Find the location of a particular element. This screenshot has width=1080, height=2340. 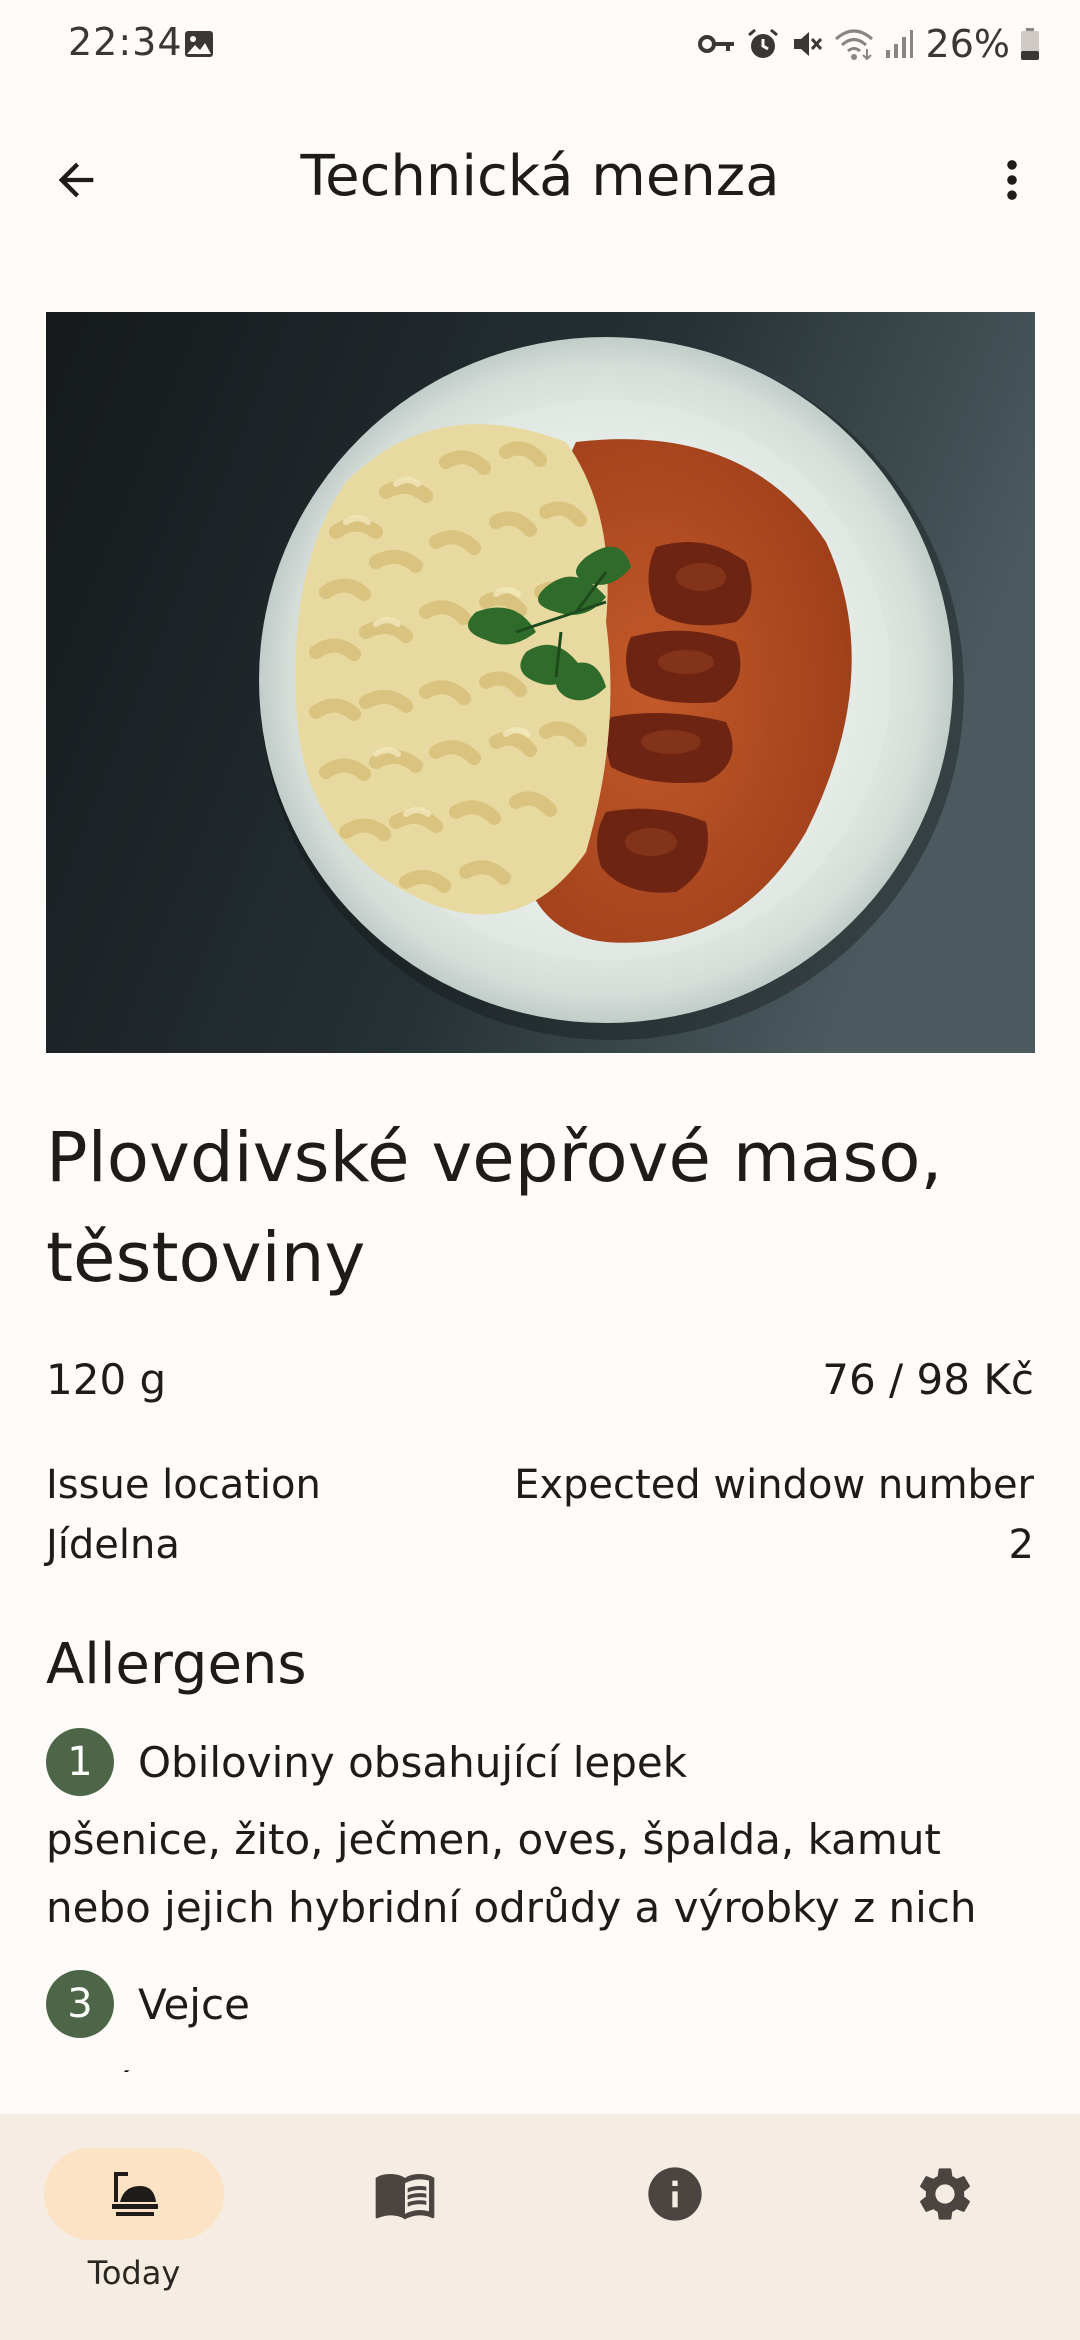

dining-table-icon is located at coordinates (135, 2194).